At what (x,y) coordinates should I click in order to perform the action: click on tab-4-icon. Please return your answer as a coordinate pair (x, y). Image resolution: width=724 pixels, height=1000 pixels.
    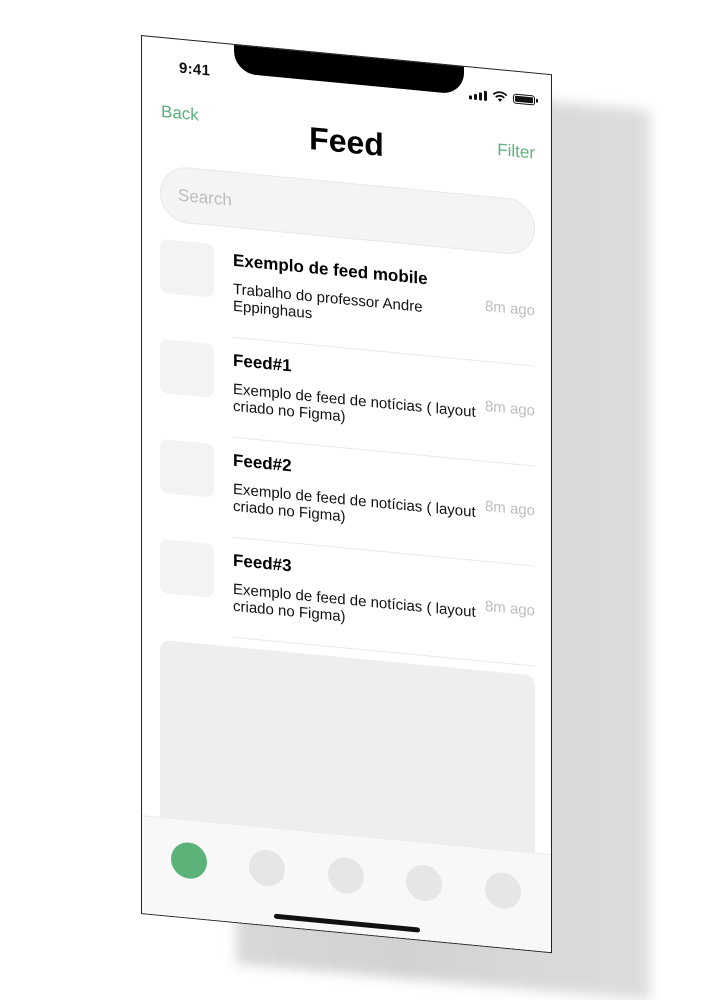
    Looking at the image, I should click on (424, 883).